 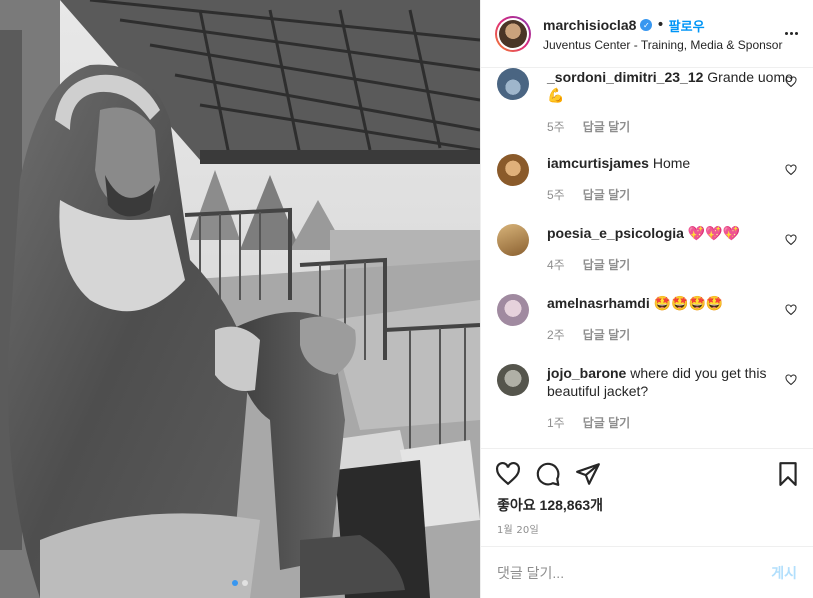 I want to click on comment-username: poesia_e_psicologia, so click(x=615, y=233).